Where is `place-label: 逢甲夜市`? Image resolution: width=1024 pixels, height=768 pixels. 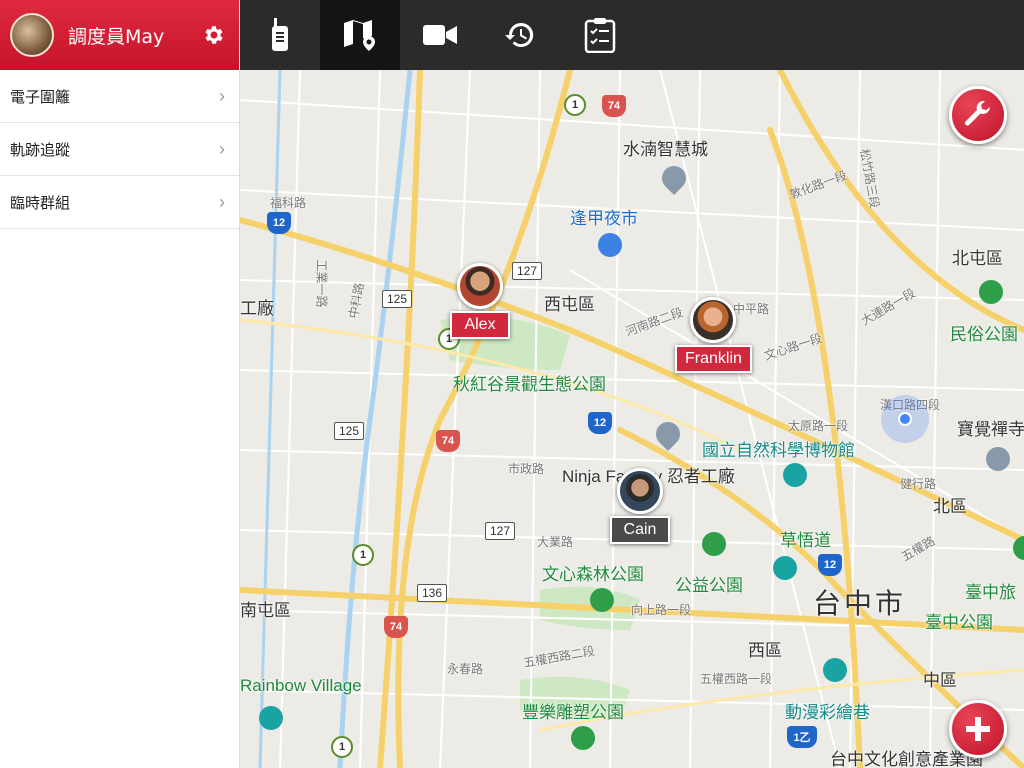
place-label: 逢甲夜市 is located at coordinates (604, 219).